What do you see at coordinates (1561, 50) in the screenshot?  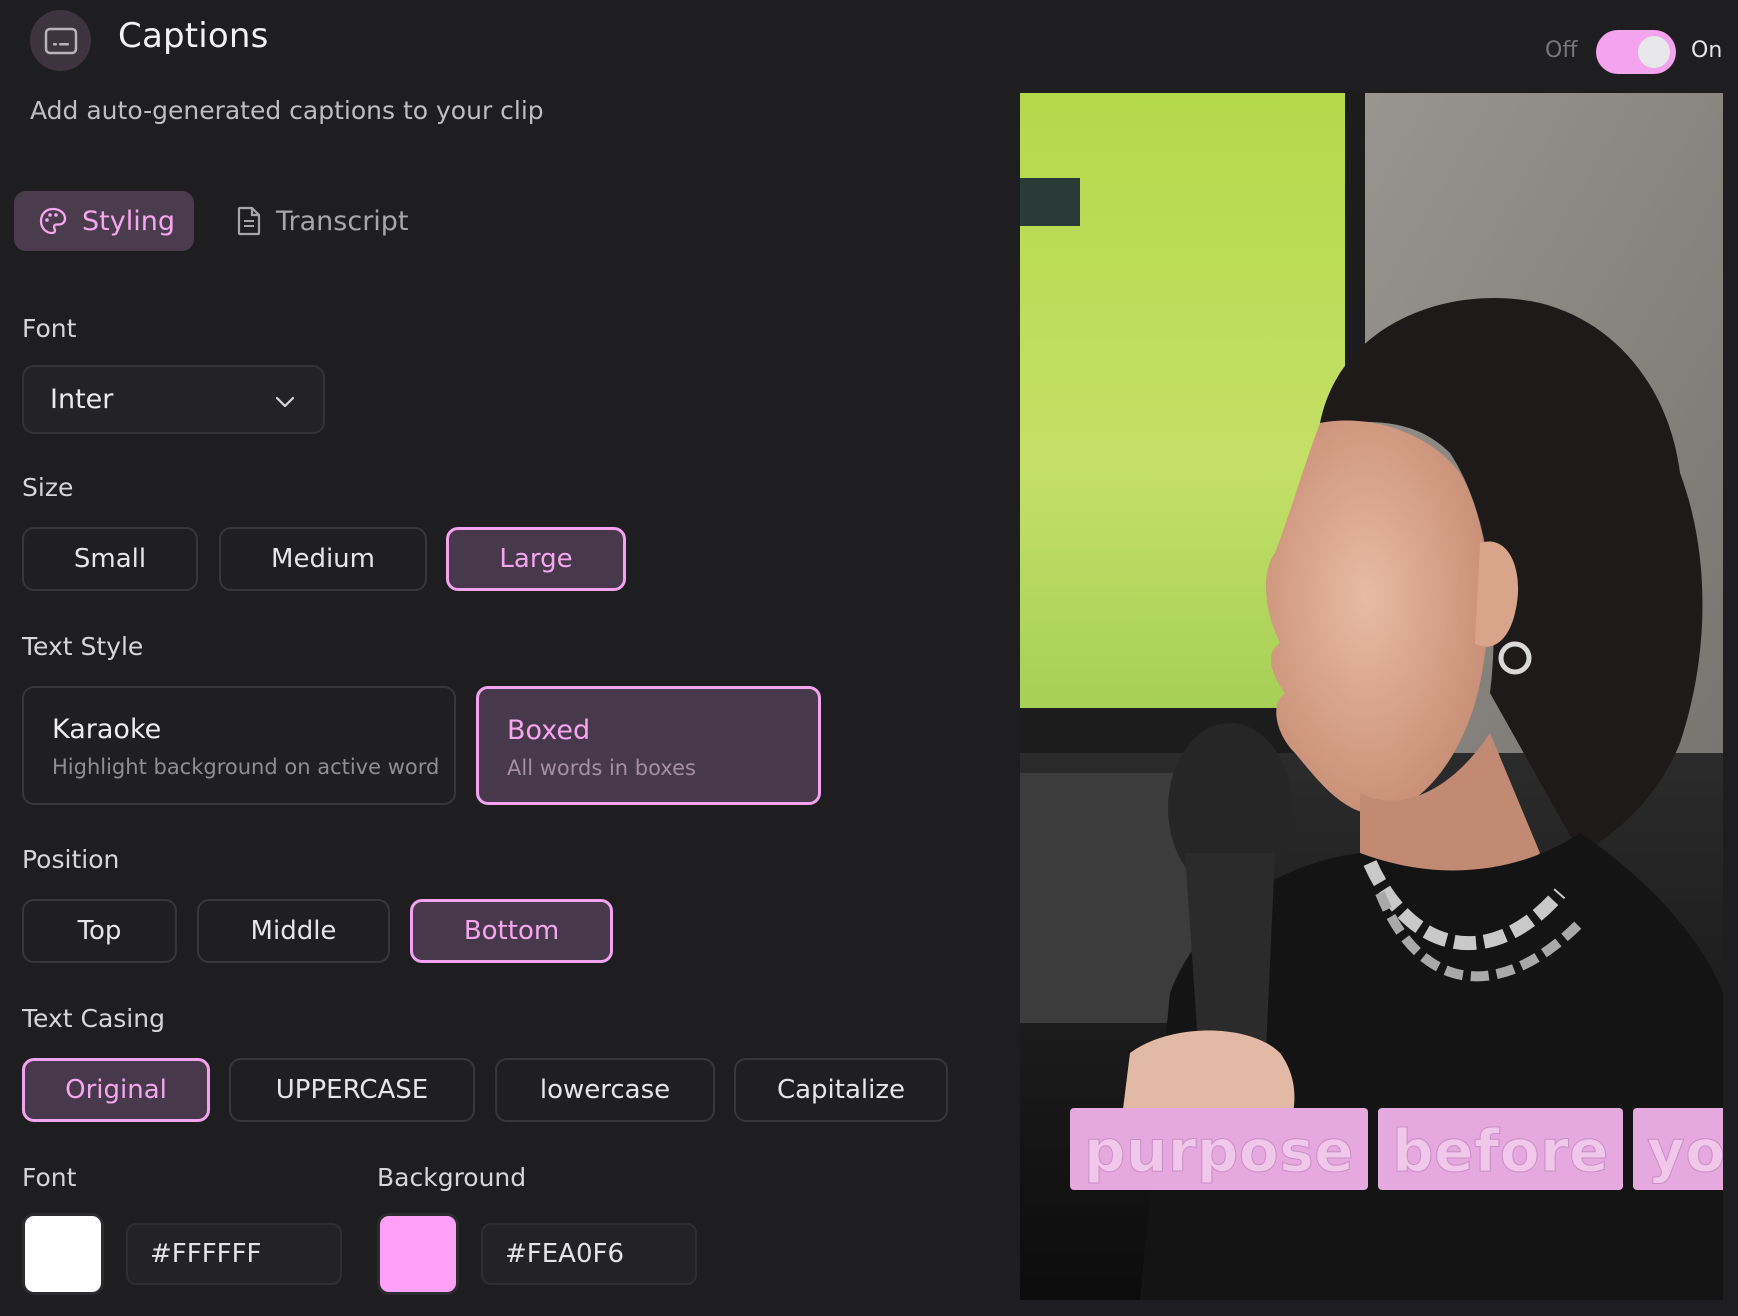 I see `toggle-off-label: Off` at bounding box center [1561, 50].